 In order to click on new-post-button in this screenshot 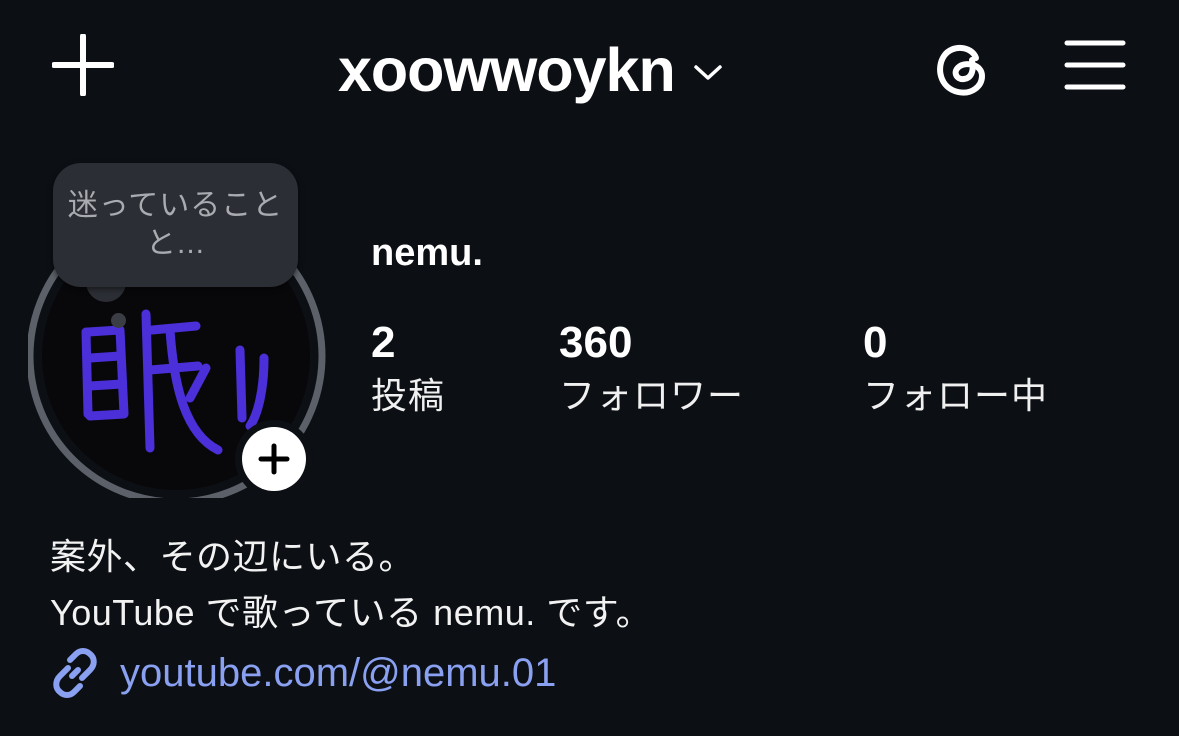, I will do `click(83, 65)`.